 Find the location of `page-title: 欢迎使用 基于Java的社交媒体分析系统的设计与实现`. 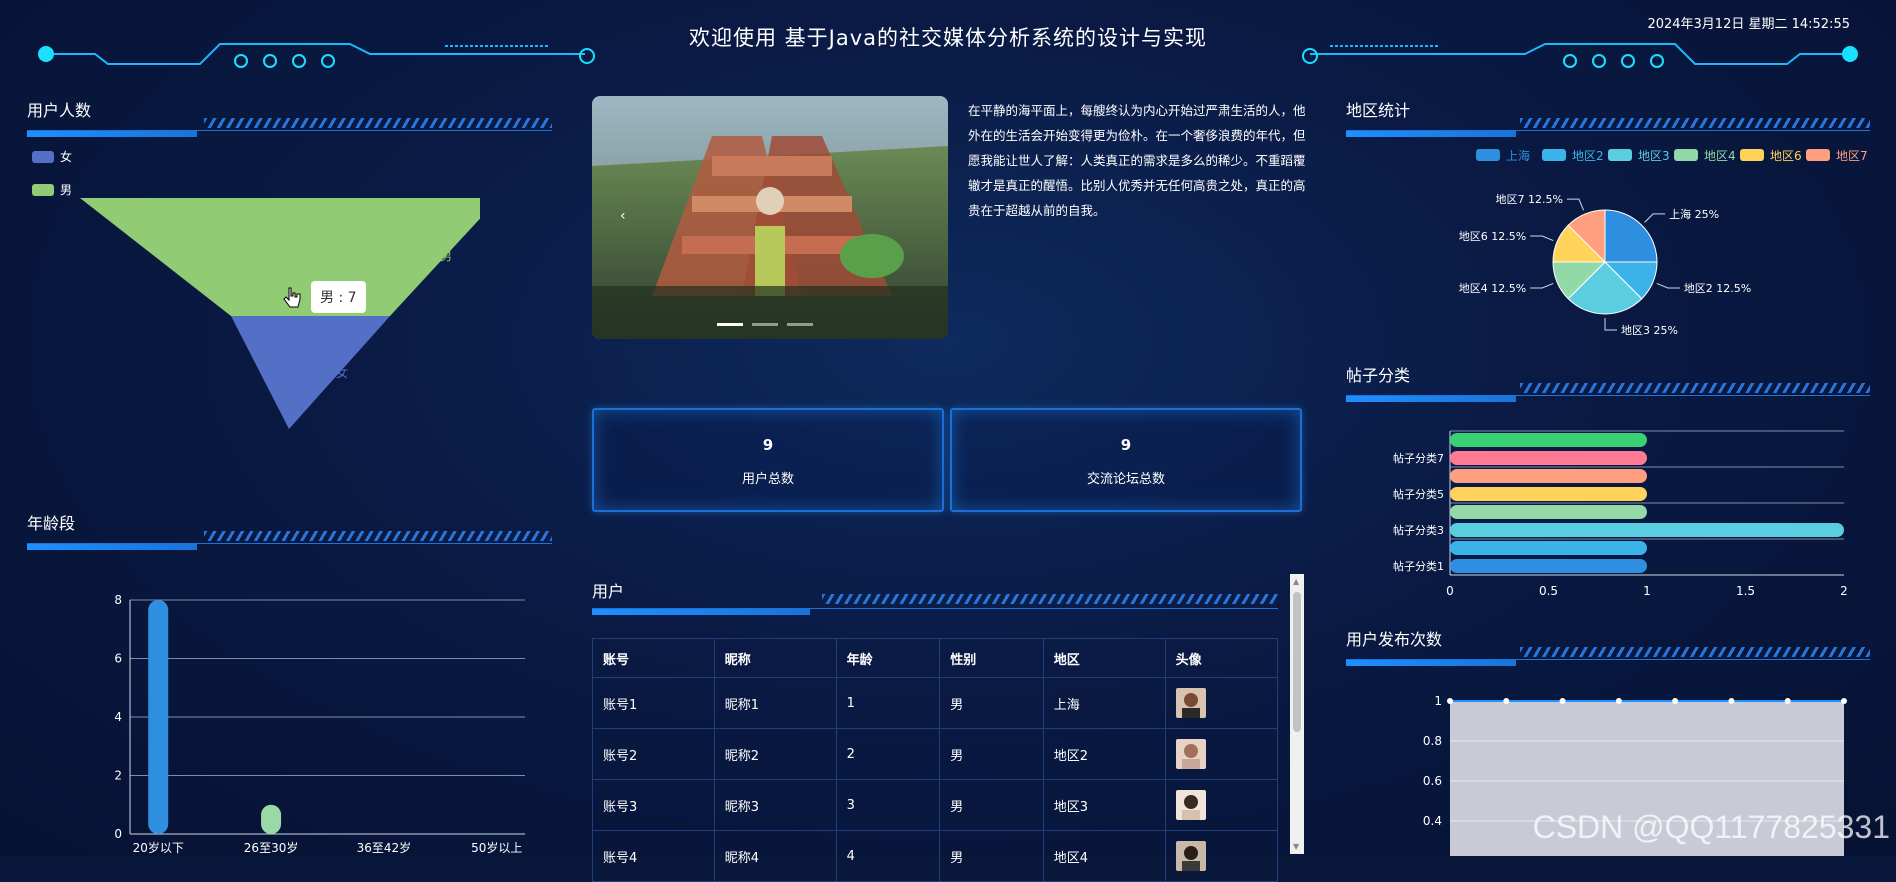

page-title: 欢迎使用 基于Java的社交媒体分析系统的设计与实现 is located at coordinates (948, 38).